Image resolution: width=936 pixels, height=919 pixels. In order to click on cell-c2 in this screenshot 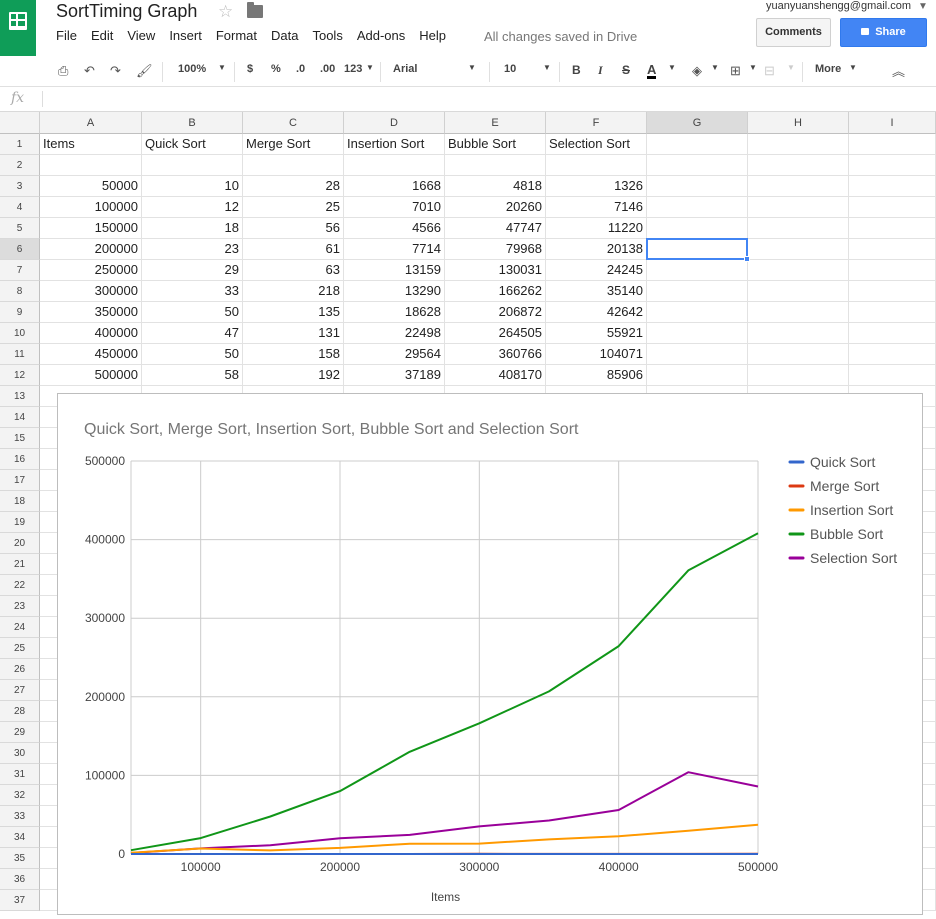, I will do `click(293, 165)`.